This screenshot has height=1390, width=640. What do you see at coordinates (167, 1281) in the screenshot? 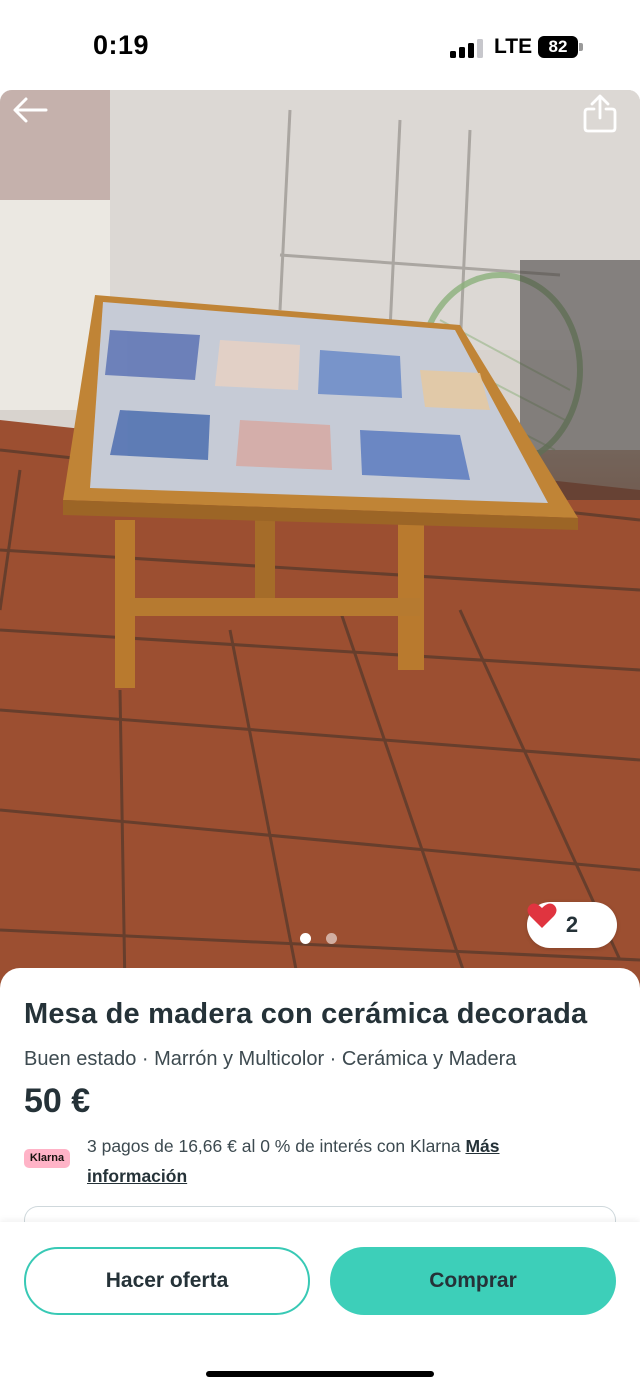
I see `make-offer-button: Hacer oferta` at bounding box center [167, 1281].